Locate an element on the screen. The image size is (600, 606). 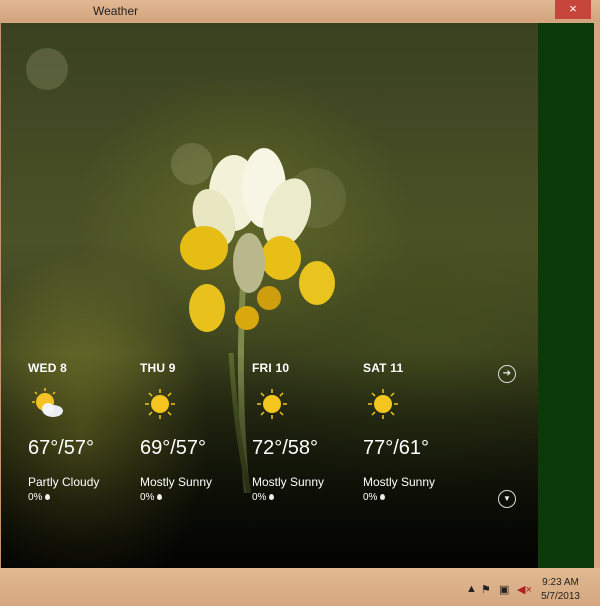
up-arrow-icon: ▲ is located at coordinates (471, 589).